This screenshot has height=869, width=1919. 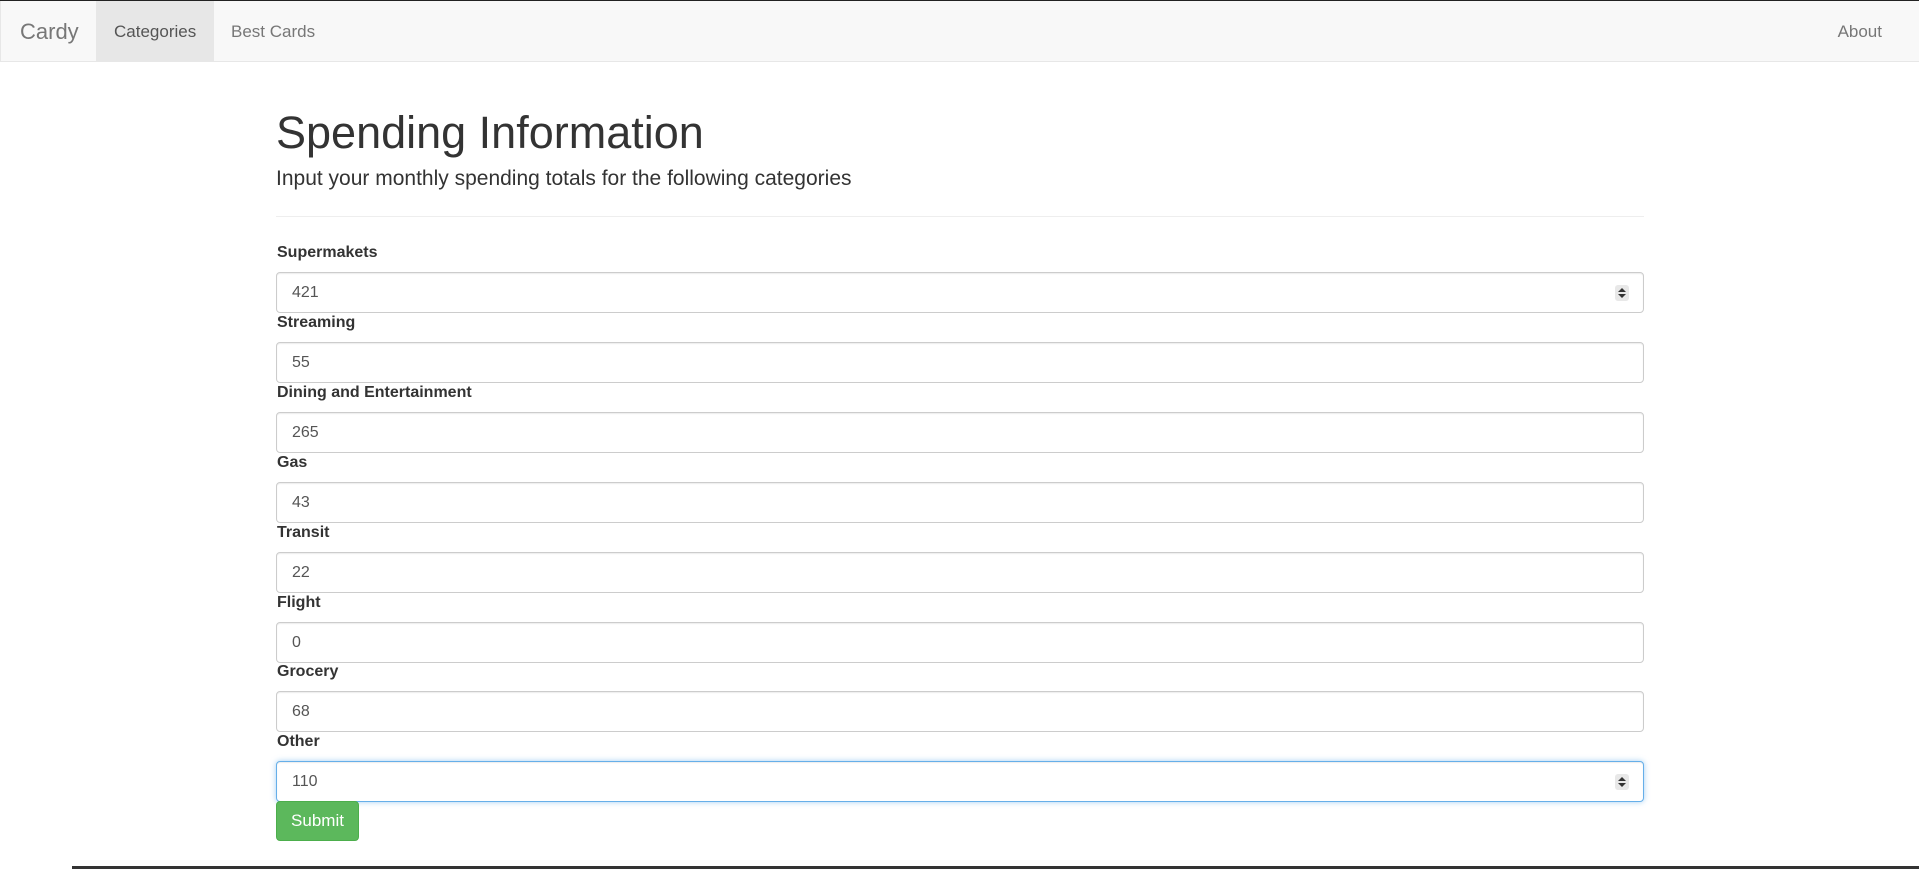 What do you see at coordinates (301, 572) in the screenshot?
I see `transit-input-value: 22` at bounding box center [301, 572].